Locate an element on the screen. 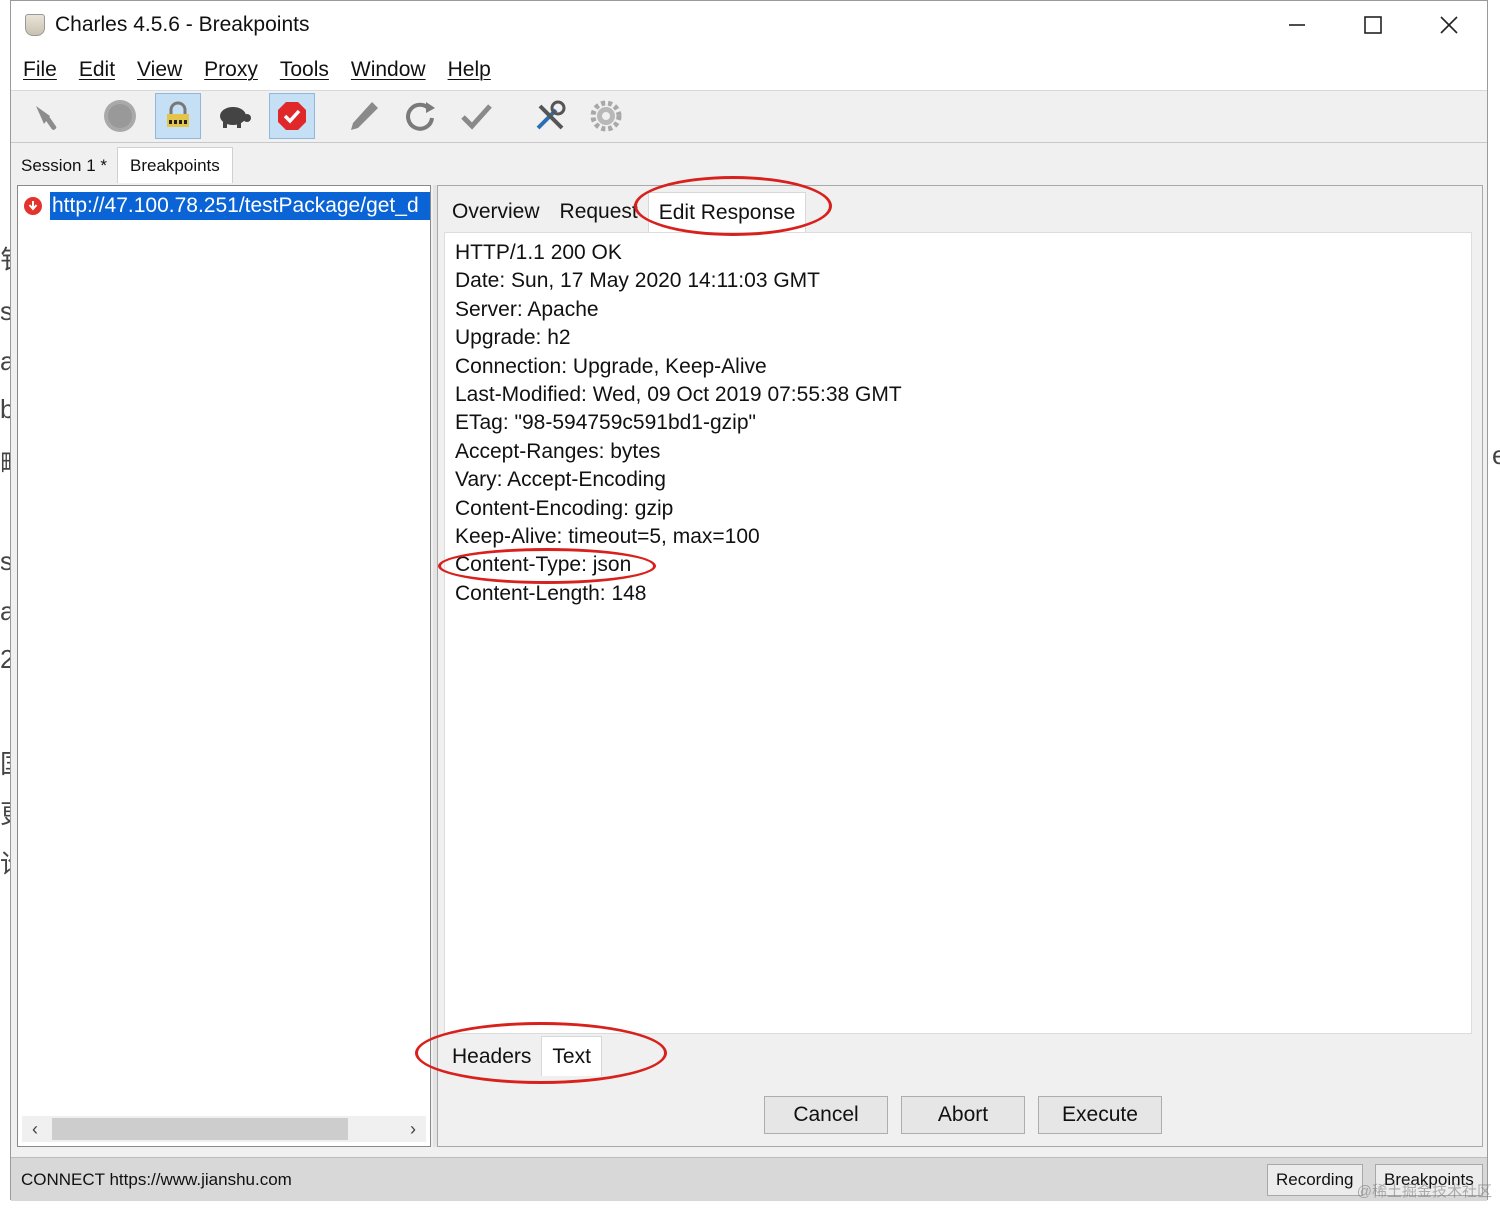 The image size is (1500, 1209). gear-icon is located at coordinates (606, 116).